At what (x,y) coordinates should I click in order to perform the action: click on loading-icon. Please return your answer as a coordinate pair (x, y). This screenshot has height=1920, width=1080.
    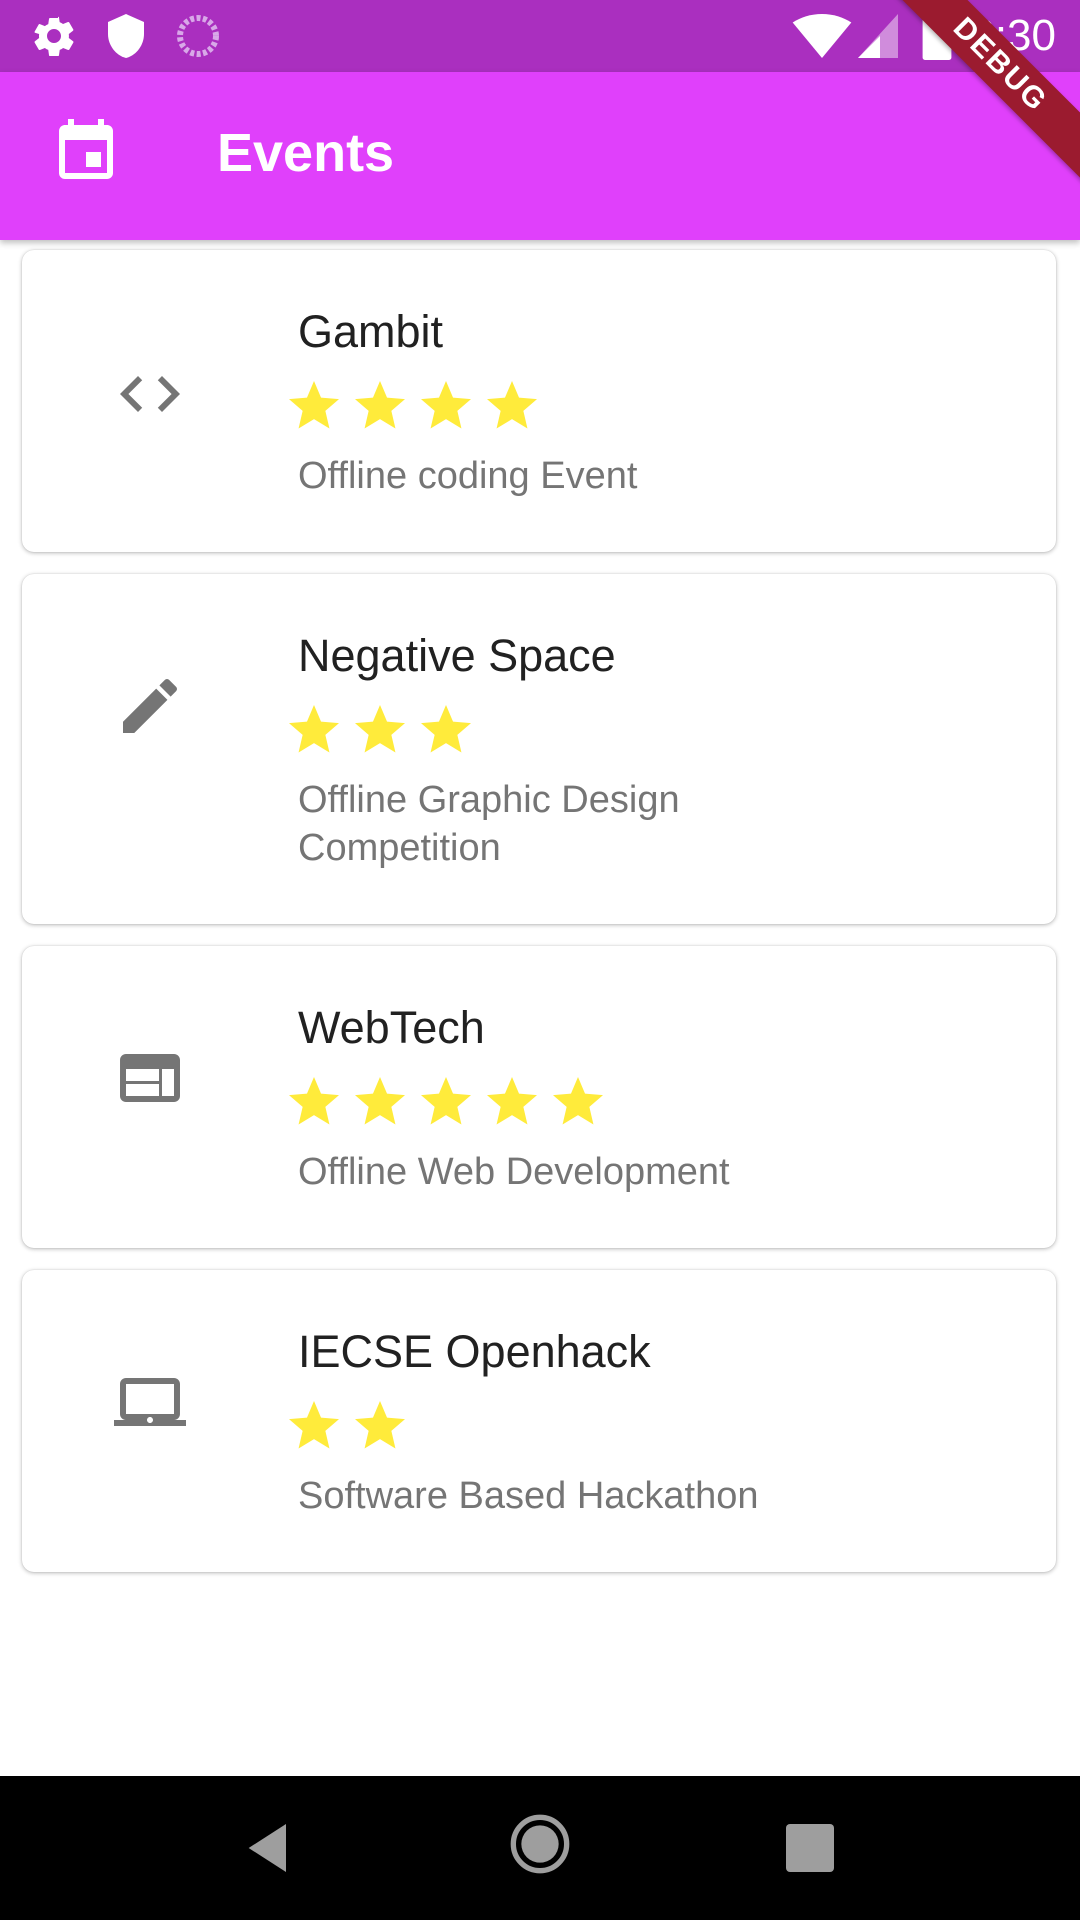
    Looking at the image, I should click on (198, 36).